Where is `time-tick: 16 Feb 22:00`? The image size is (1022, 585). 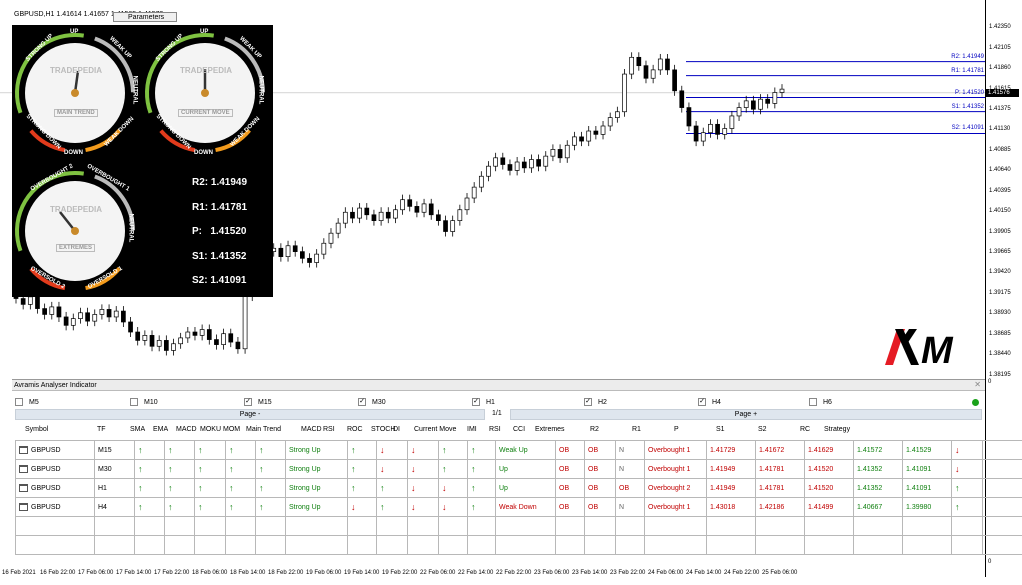
time-tick: 16 Feb 22:00 is located at coordinates (58, 573).